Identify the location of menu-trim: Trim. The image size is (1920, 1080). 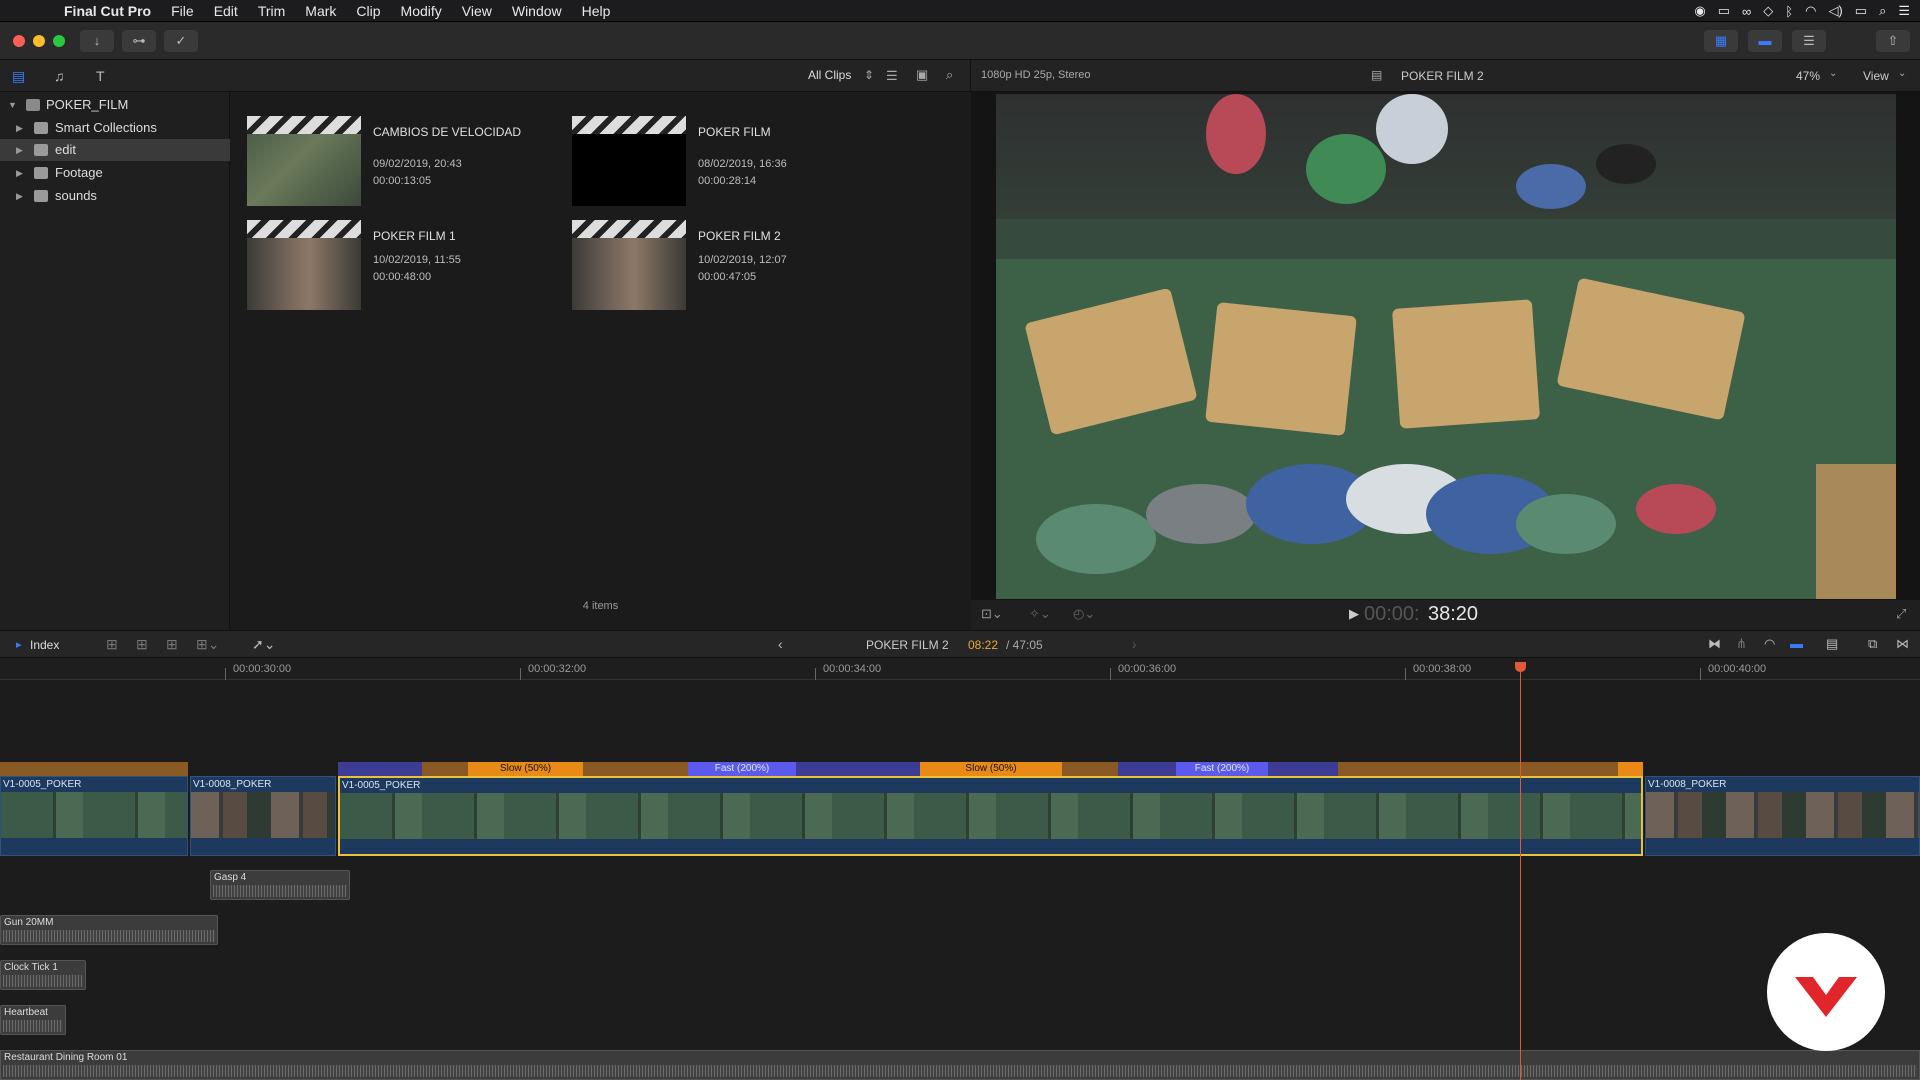
(271, 11).